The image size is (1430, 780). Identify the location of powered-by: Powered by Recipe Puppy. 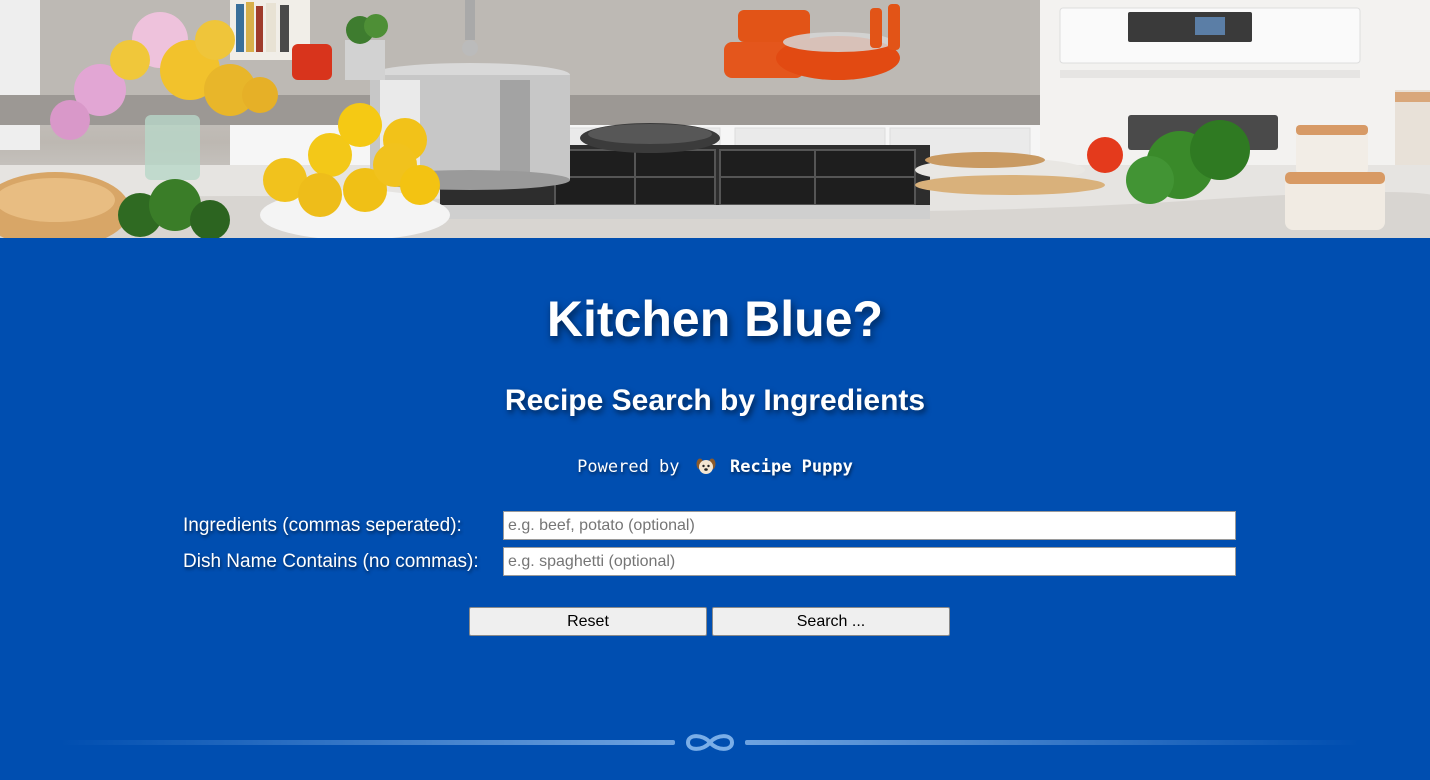
(715, 467).